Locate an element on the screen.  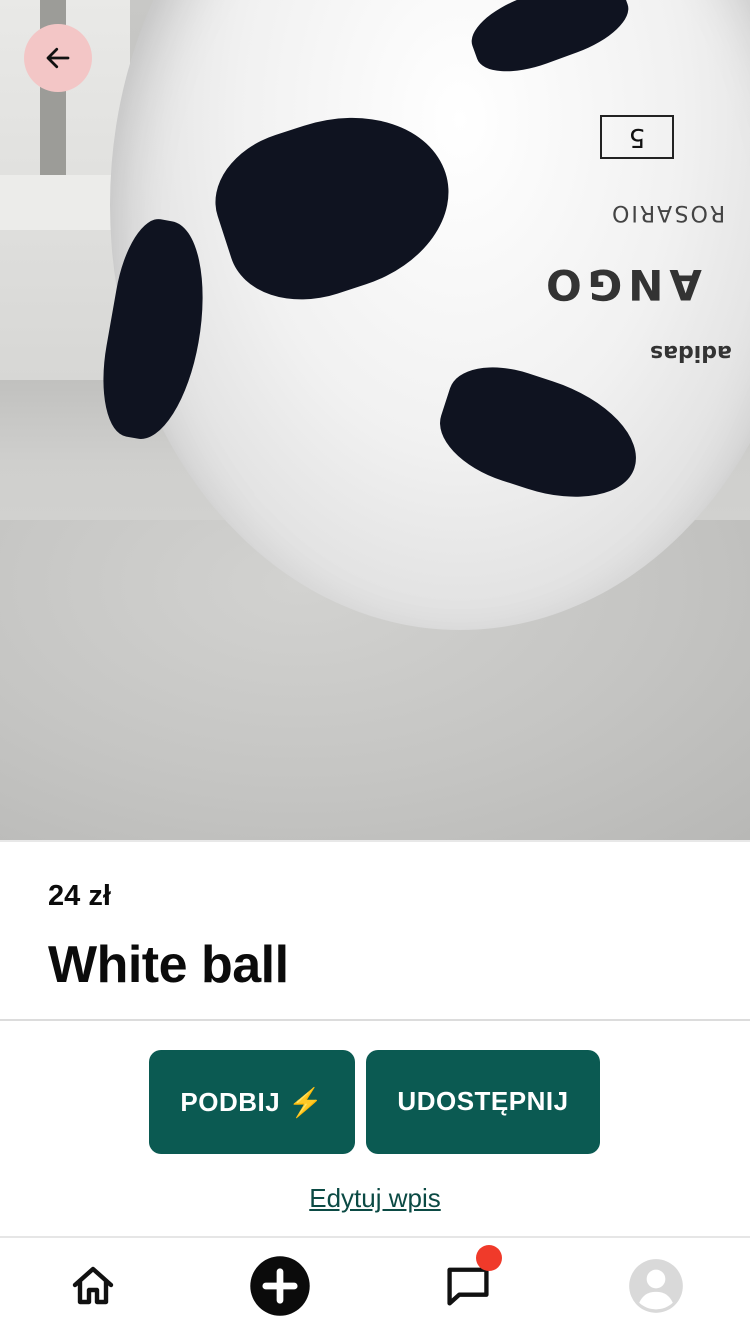
nav-messages is located at coordinates (468, 1286).